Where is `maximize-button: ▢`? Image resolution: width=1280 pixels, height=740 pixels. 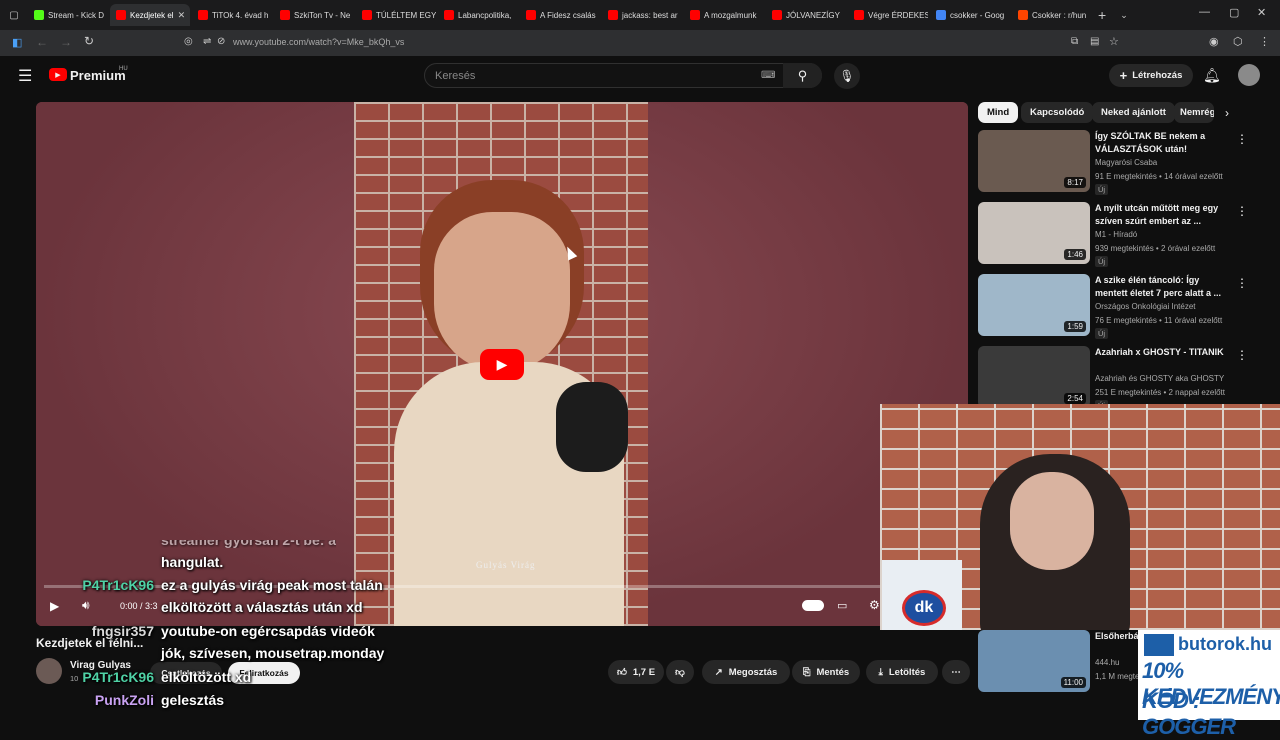 maximize-button: ▢ is located at coordinates (1234, 12).